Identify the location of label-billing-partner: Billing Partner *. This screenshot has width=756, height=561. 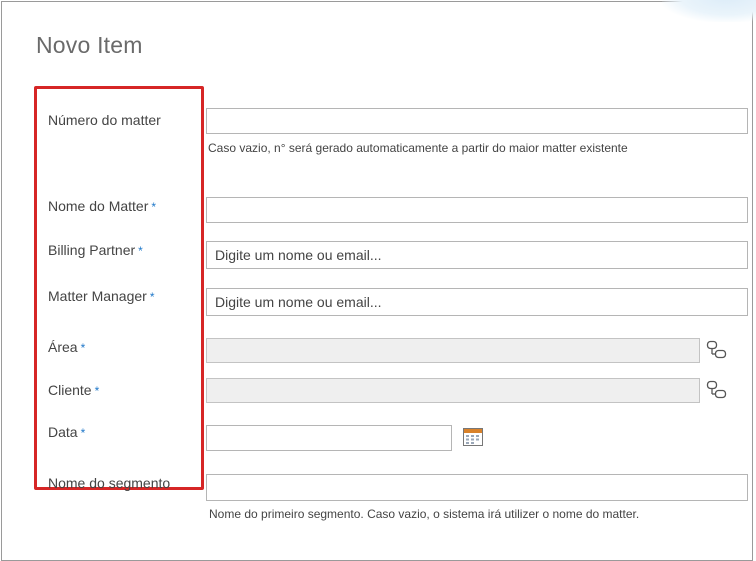
(95, 250).